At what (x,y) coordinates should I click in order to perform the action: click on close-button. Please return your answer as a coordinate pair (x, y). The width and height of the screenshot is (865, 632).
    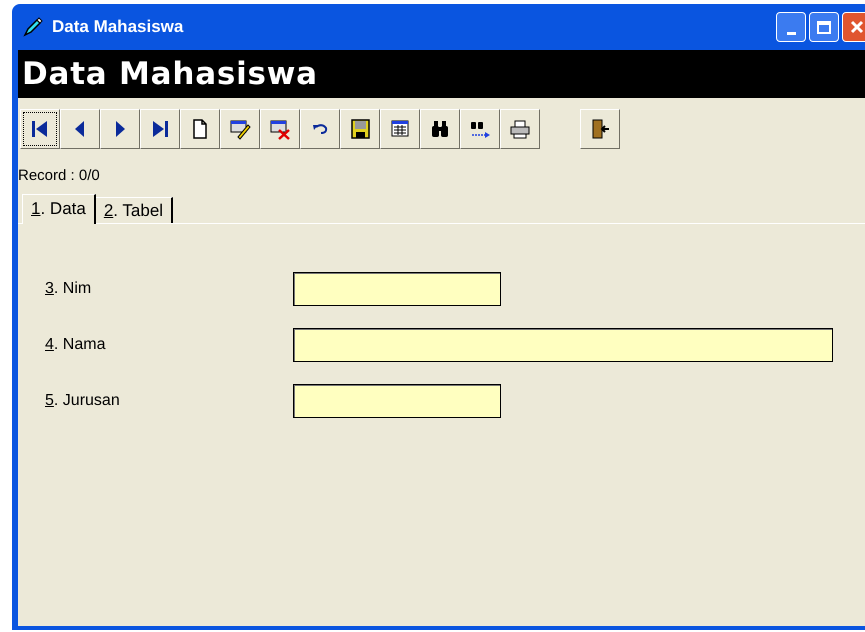
    Looking at the image, I should click on (853, 27).